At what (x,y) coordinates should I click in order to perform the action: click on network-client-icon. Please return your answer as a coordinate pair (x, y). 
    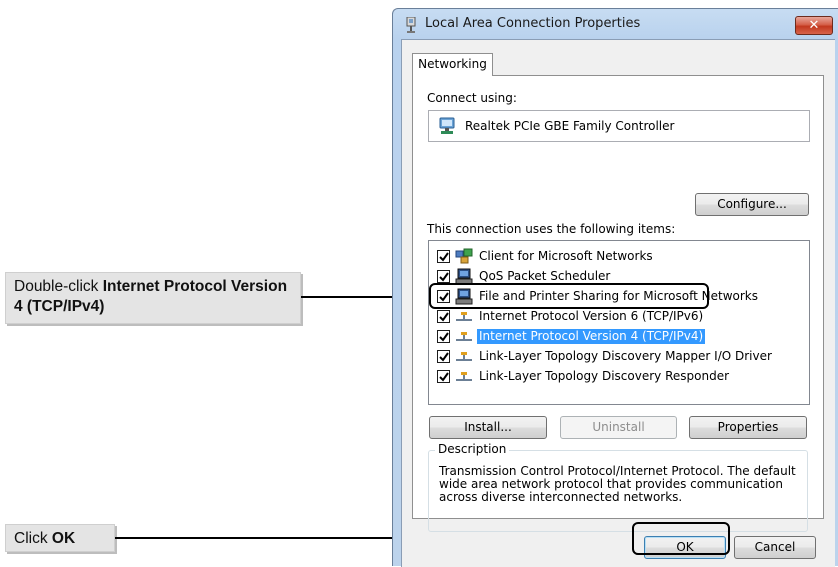
    Looking at the image, I should click on (464, 256).